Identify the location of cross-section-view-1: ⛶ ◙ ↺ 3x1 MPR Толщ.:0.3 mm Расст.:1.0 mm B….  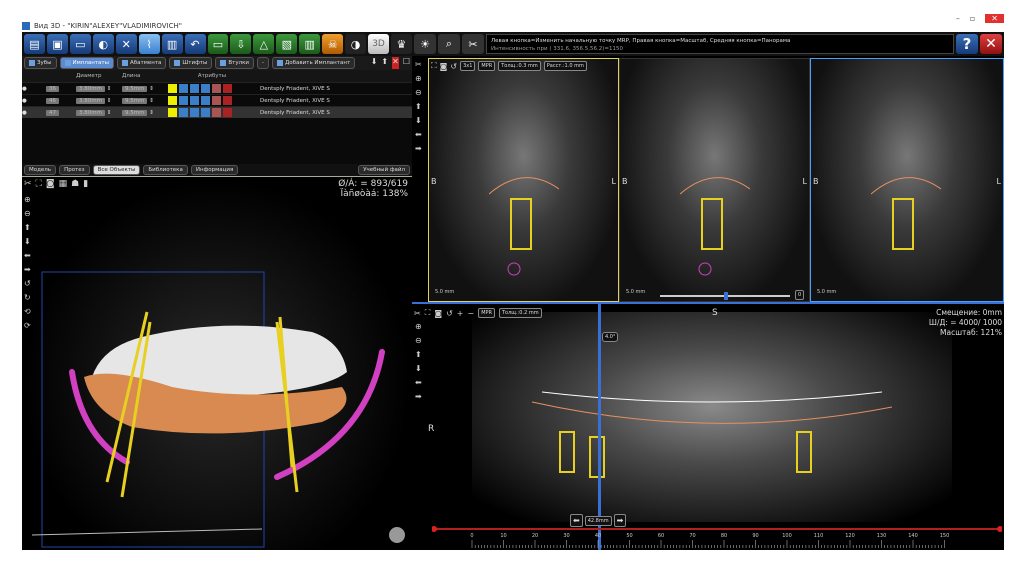
(523, 180).